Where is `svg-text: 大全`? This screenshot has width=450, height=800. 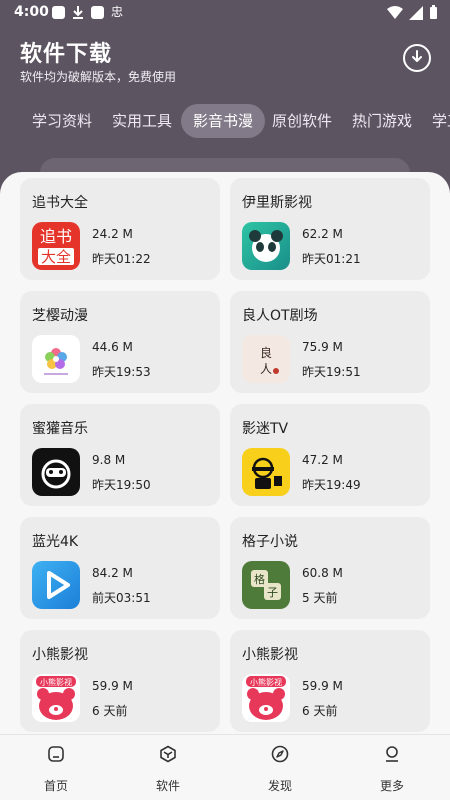 svg-text: 大全 is located at coordinates (56, 257).